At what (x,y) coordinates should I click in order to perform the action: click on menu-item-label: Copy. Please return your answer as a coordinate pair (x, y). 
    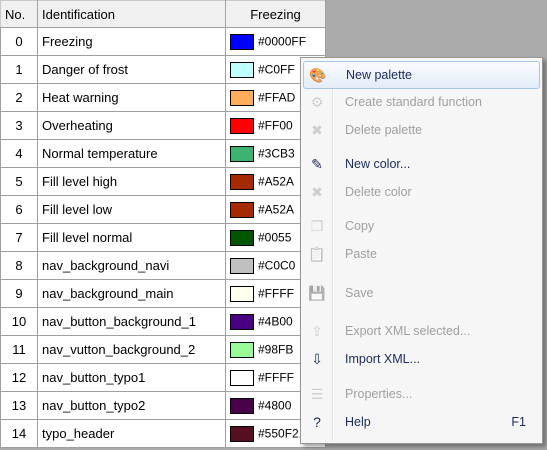
    Looking at the image, I should click on (360, 226).